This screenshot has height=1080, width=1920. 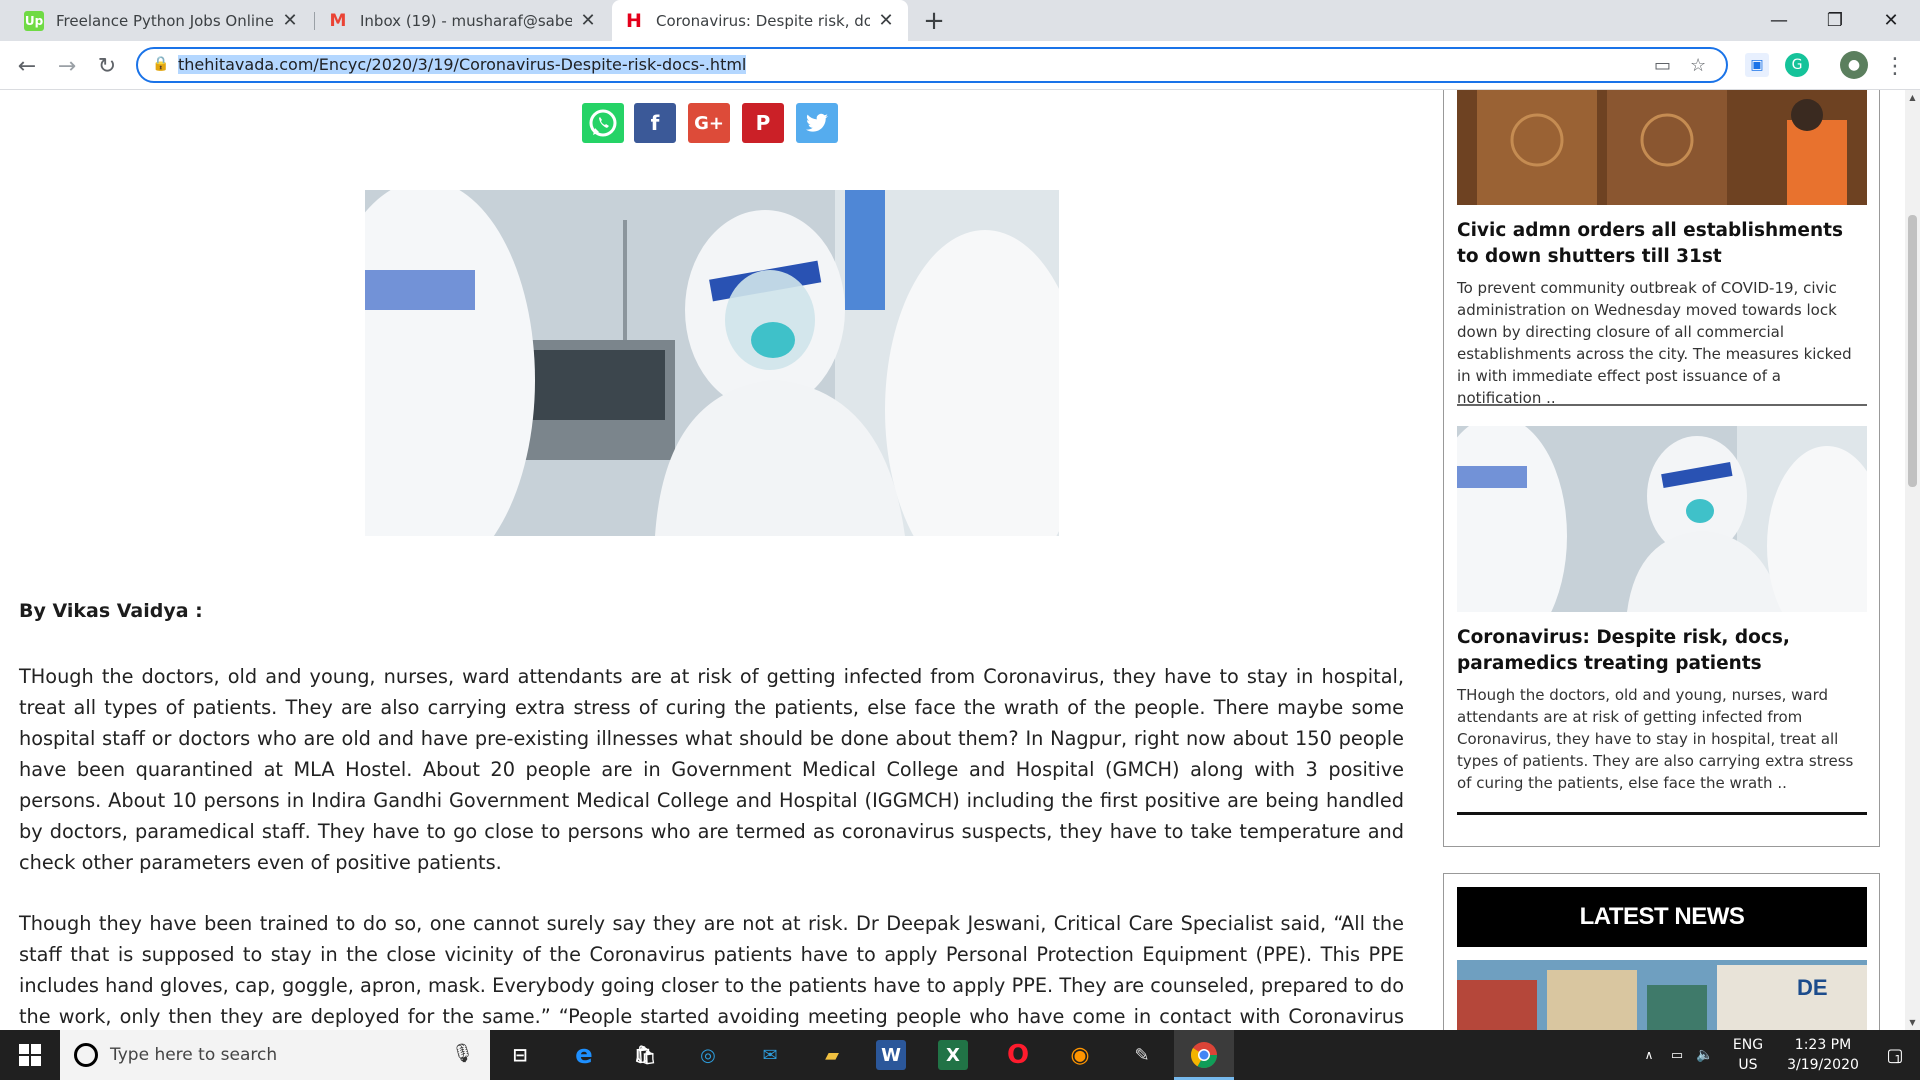 I want to click on microphone-icon: 🎙, so click(x=462, y=1053).